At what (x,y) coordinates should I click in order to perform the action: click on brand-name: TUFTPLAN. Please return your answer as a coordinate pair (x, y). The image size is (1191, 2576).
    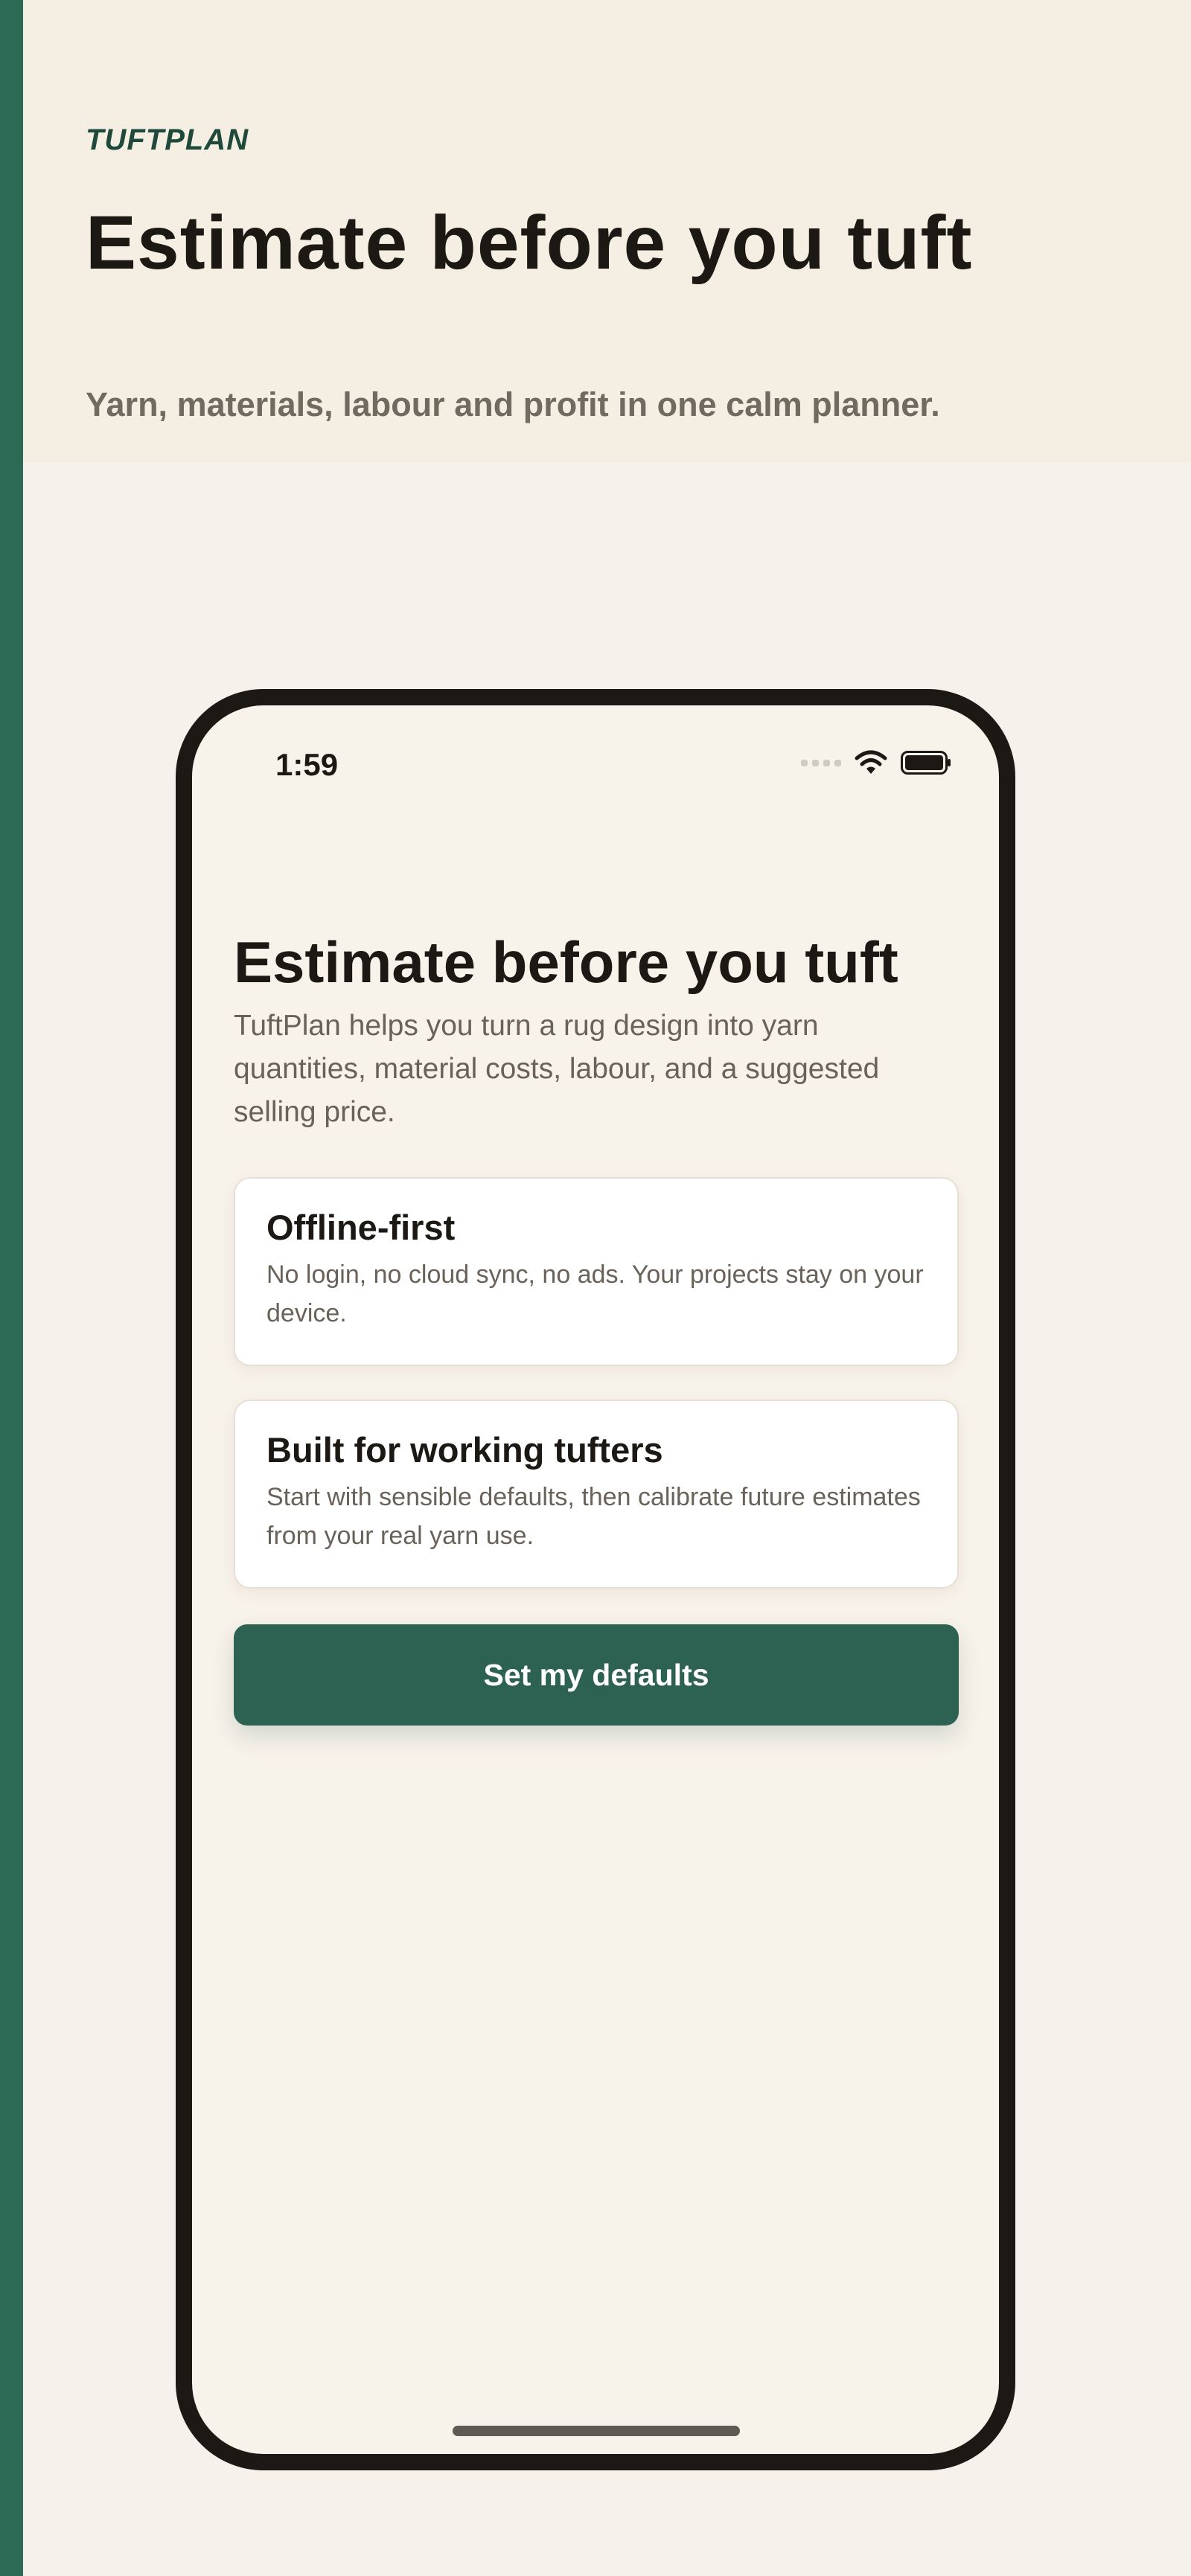
    Looking at the image, I should click on (167, 140).